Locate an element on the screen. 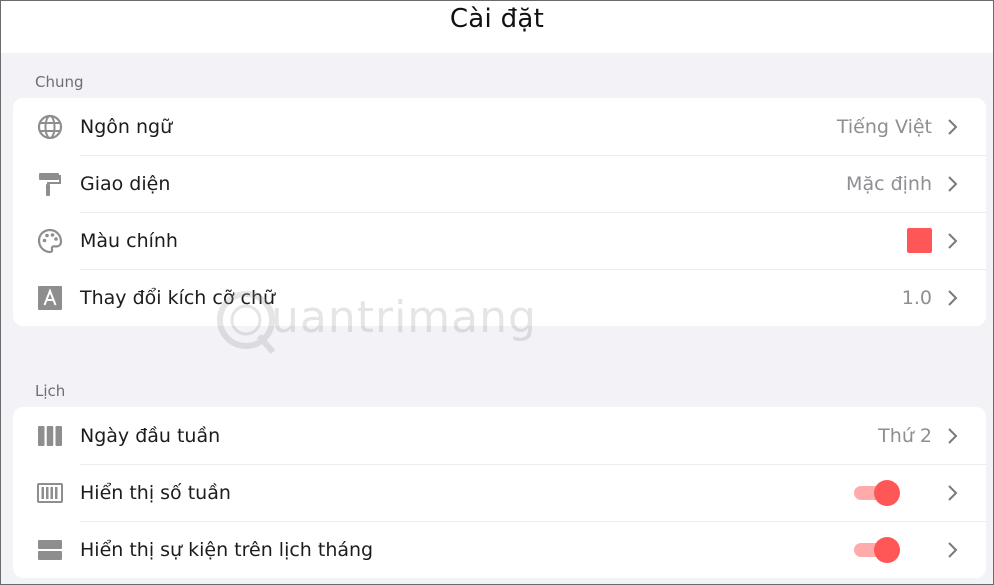 The width and height of the screenshot is (994, 585). font-size-icon is located at coordinates (50, 298).